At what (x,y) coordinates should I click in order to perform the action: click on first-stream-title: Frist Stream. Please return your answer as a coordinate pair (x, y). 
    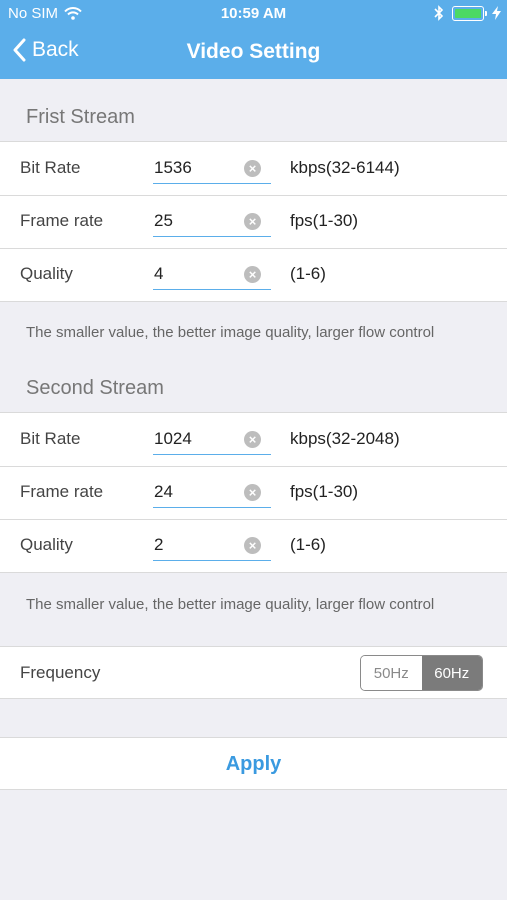
    Looking at the image, I should click on (80, 117).